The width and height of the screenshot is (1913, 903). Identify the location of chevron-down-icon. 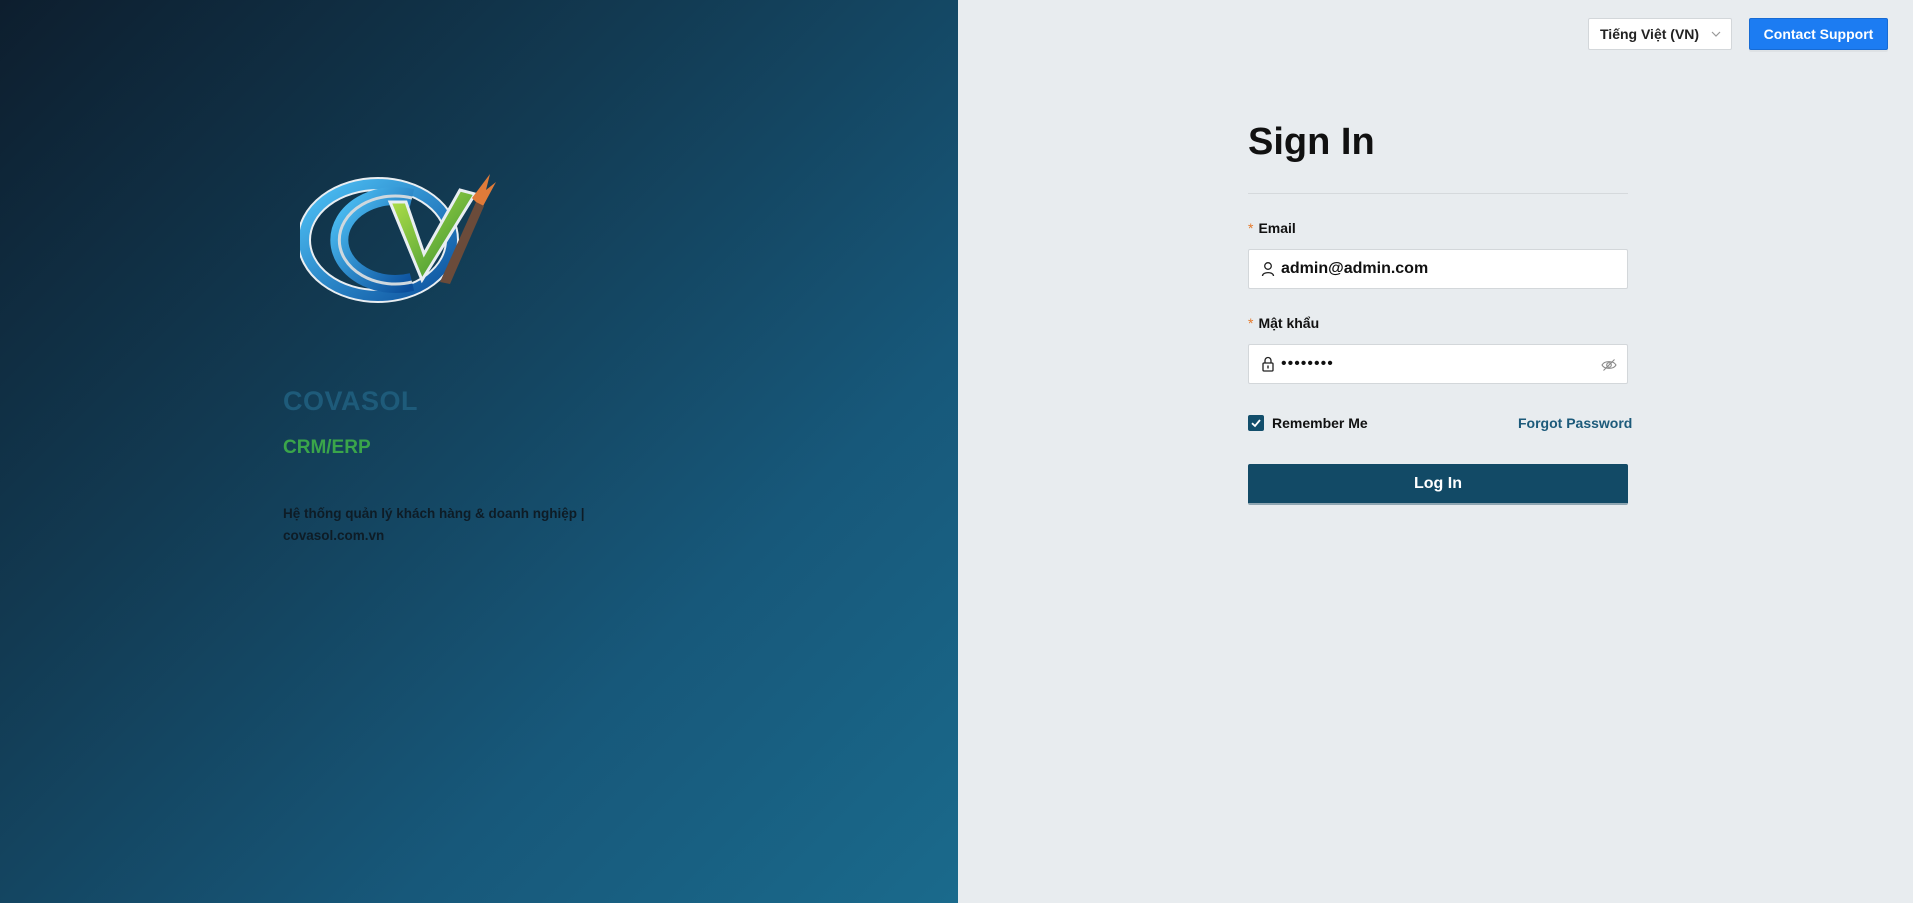
(1716, 34).